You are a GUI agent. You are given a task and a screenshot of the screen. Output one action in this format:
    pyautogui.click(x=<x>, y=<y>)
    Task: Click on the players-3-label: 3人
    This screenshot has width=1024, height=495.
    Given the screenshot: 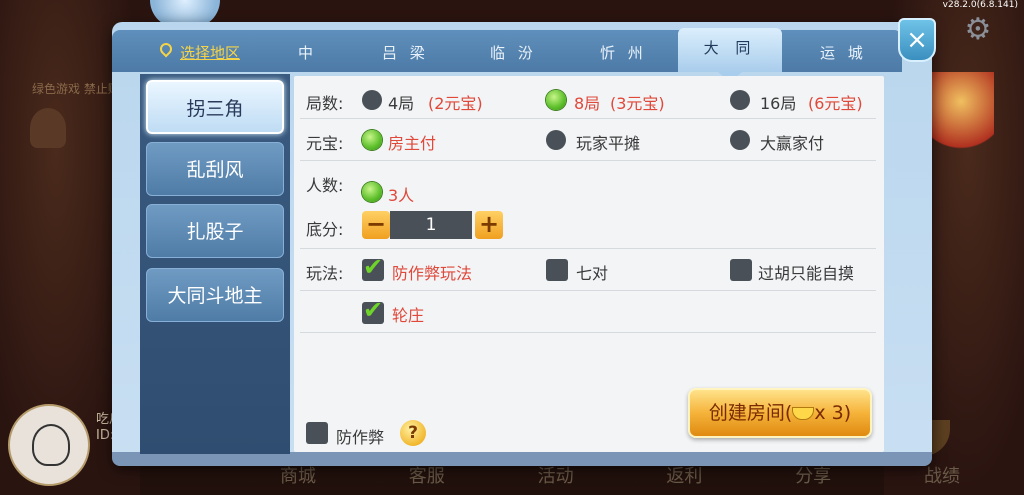 What is the action you would take?
    pyautogui.click(x=401, y=195)
    